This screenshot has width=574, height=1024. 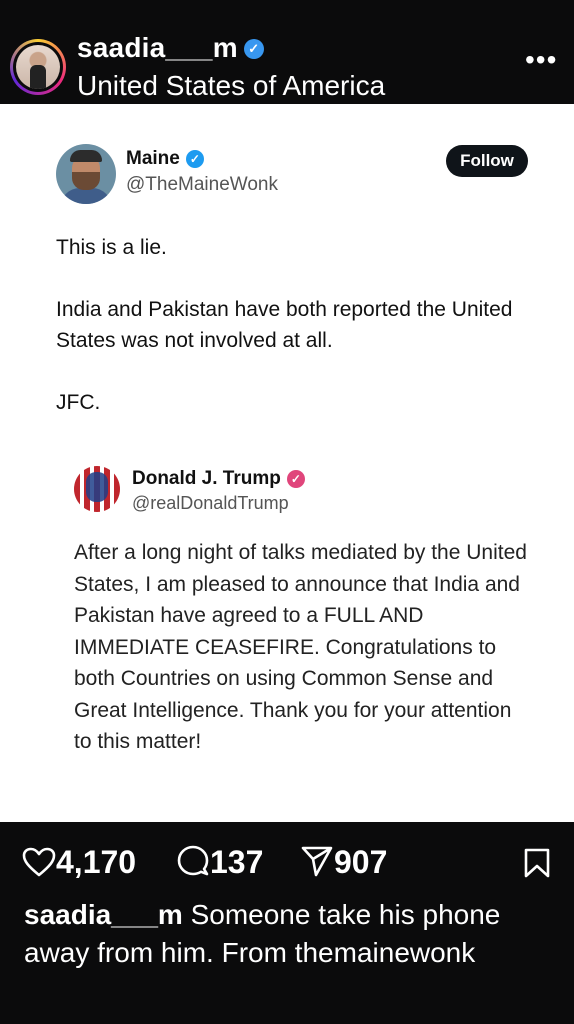 What do you see at coordinates (97, 489) in the screenshot?
I see `quoted-author-avatar` at bounding box center [97, 489].